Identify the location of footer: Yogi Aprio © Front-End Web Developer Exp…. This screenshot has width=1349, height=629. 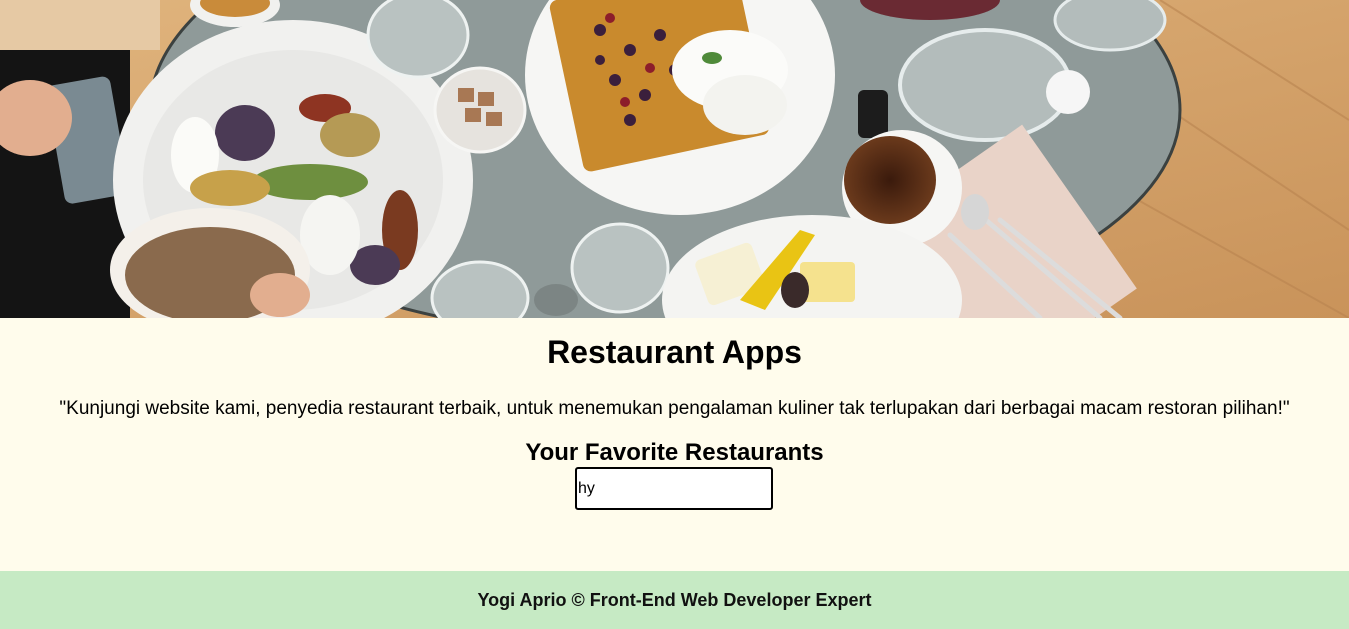
(674, 600).